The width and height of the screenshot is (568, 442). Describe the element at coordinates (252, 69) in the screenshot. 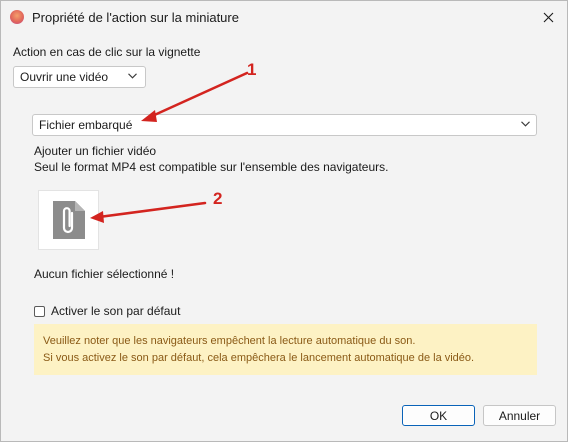

I see `annotation-marker-1: 1` at that location.